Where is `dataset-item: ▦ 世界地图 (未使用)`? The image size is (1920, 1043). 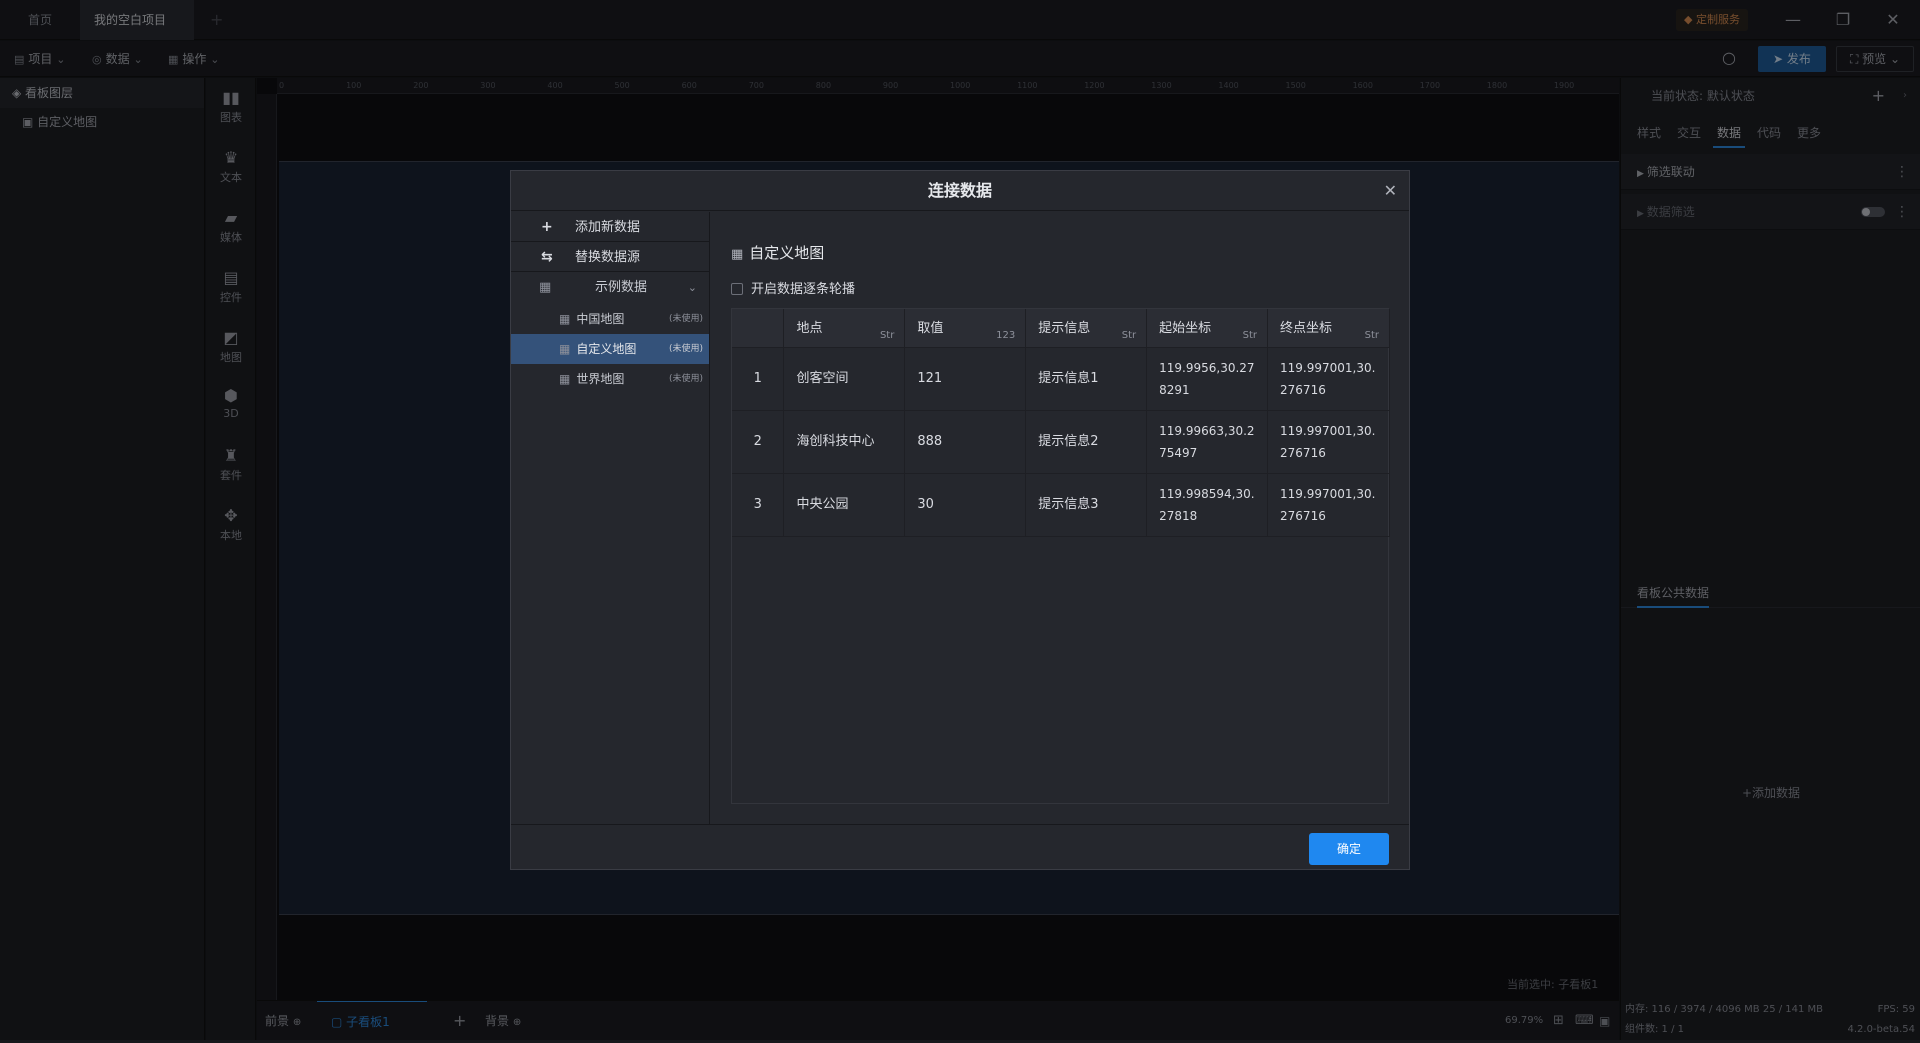
dataset-item: ▦ 世界地图 (未使用) is located at coordinates (610, 379).